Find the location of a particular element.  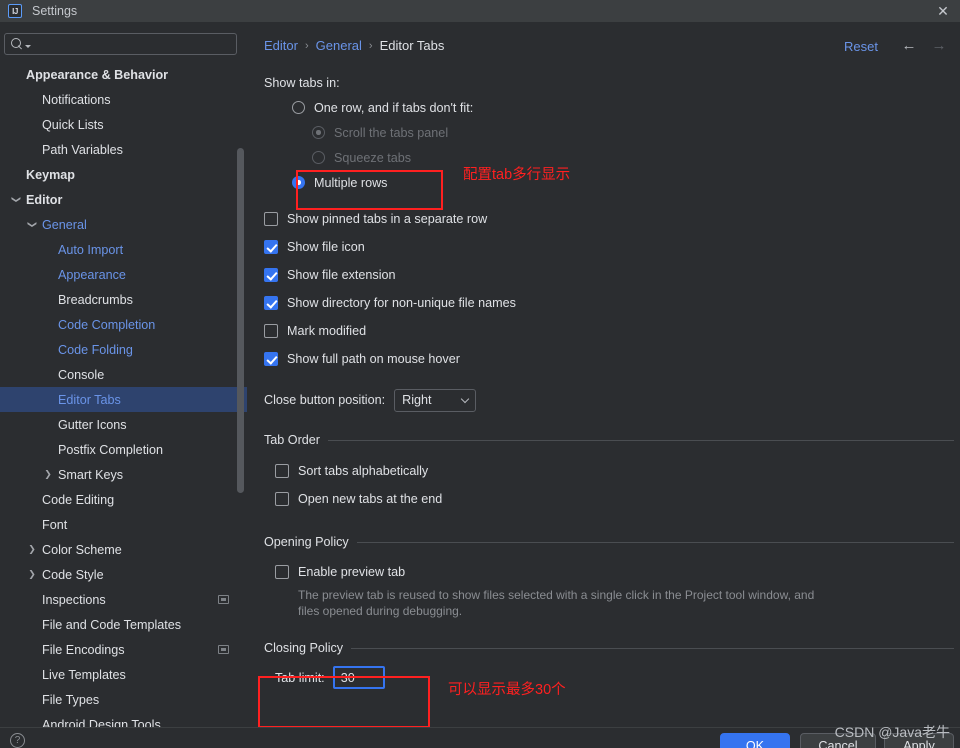

sidebar-item-quick-lists: Quick Lists is located at coordinates (123, 124).